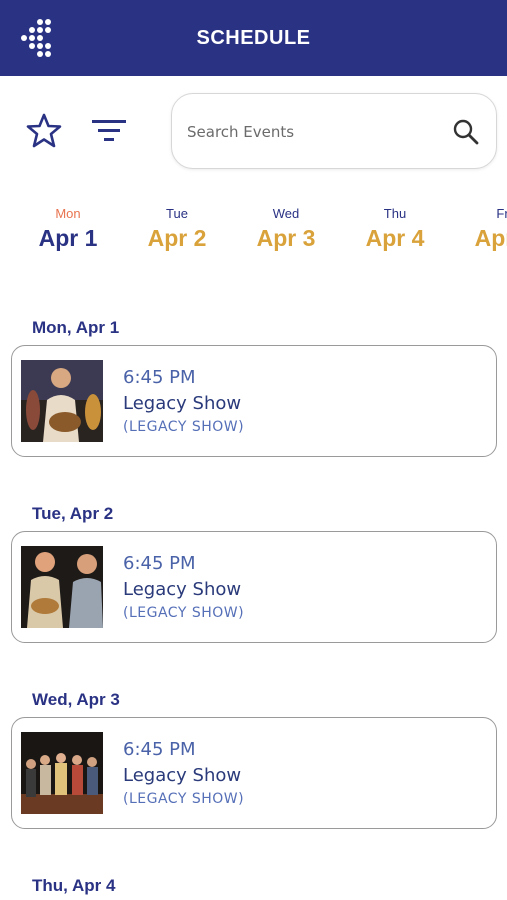 The width and height of the screenshot is (507, 900). I want to click on day-tab-mon: Mon Apr 1, so click(68, 229).